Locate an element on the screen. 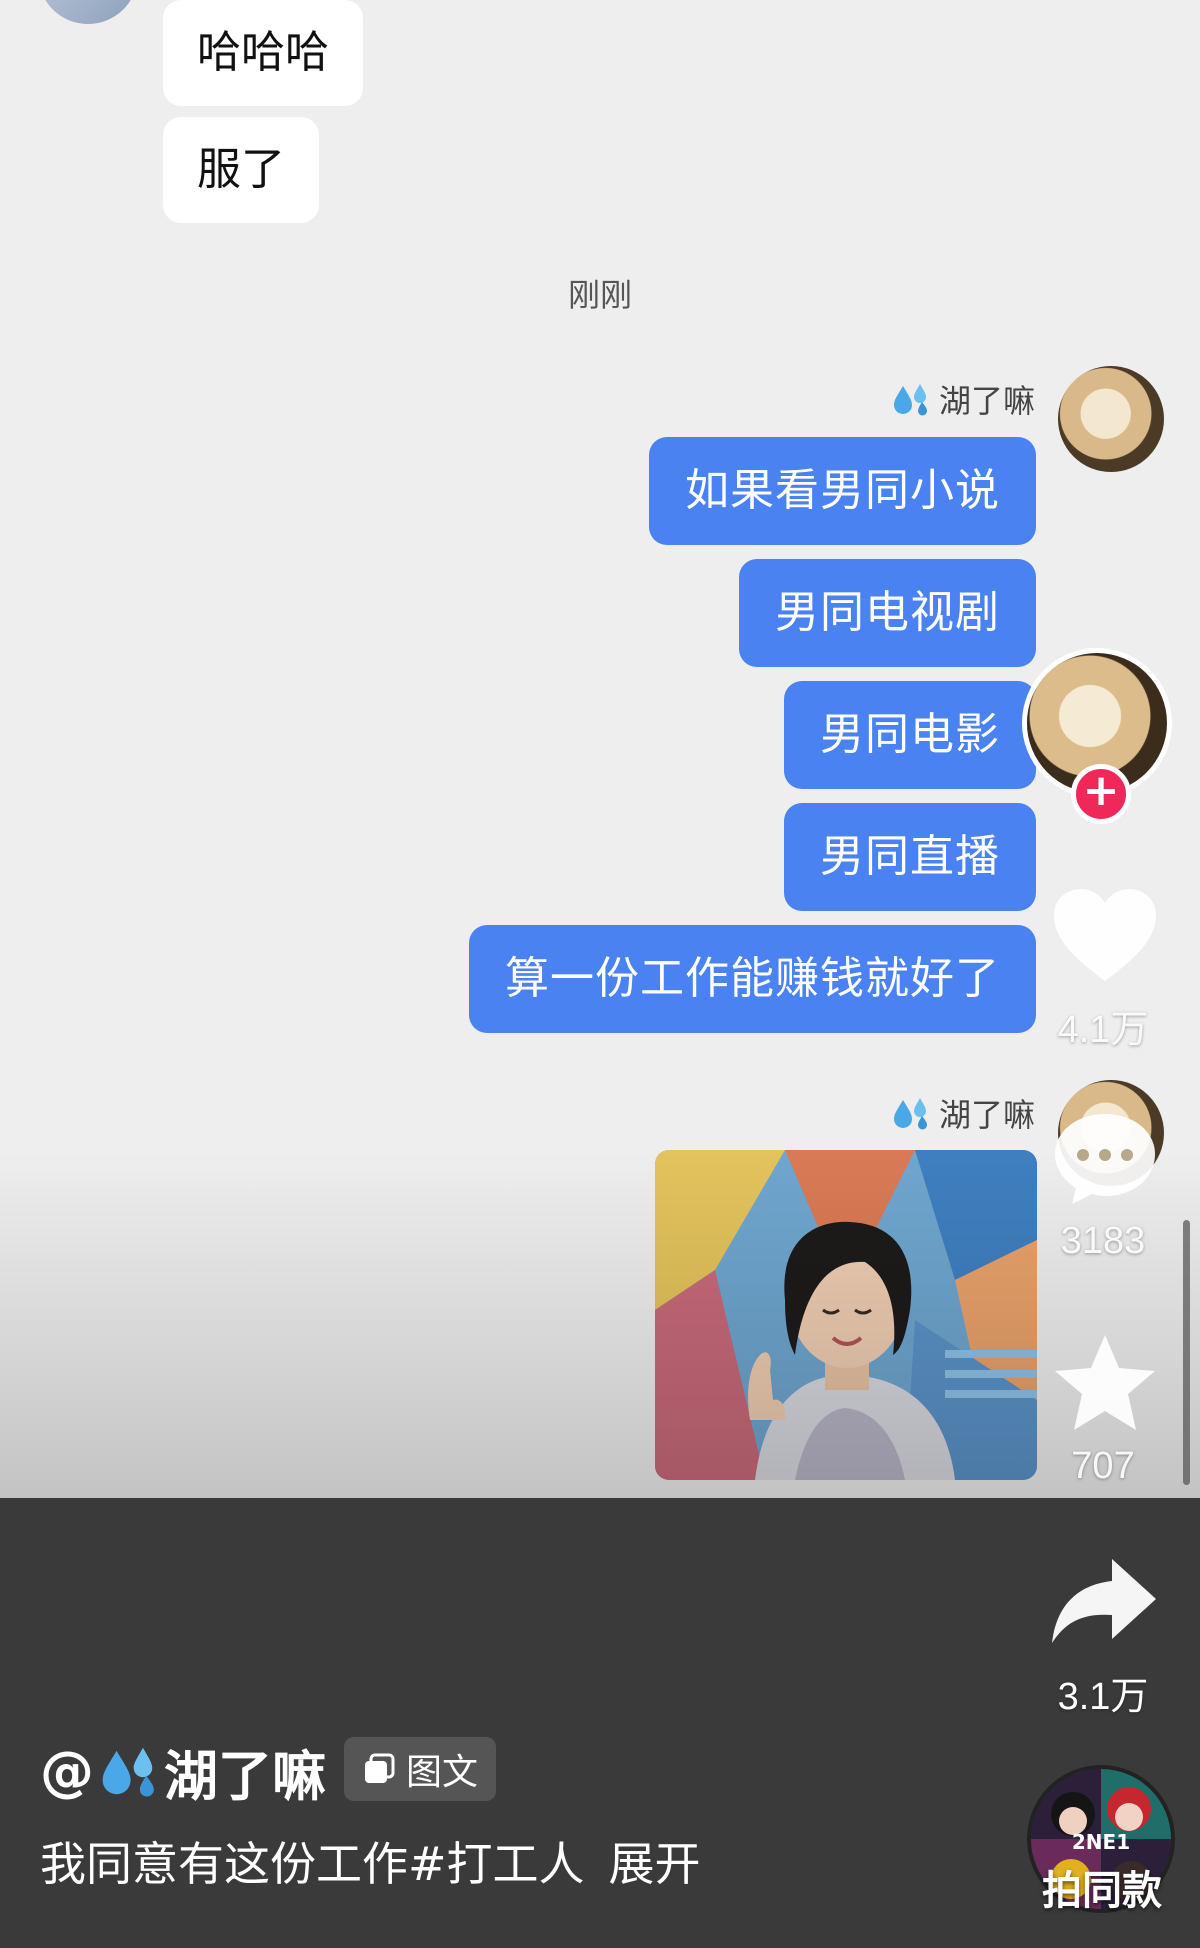 This screenshot has width=1200, height=1948. scrollbar is located at coordinates (1186, 1352).